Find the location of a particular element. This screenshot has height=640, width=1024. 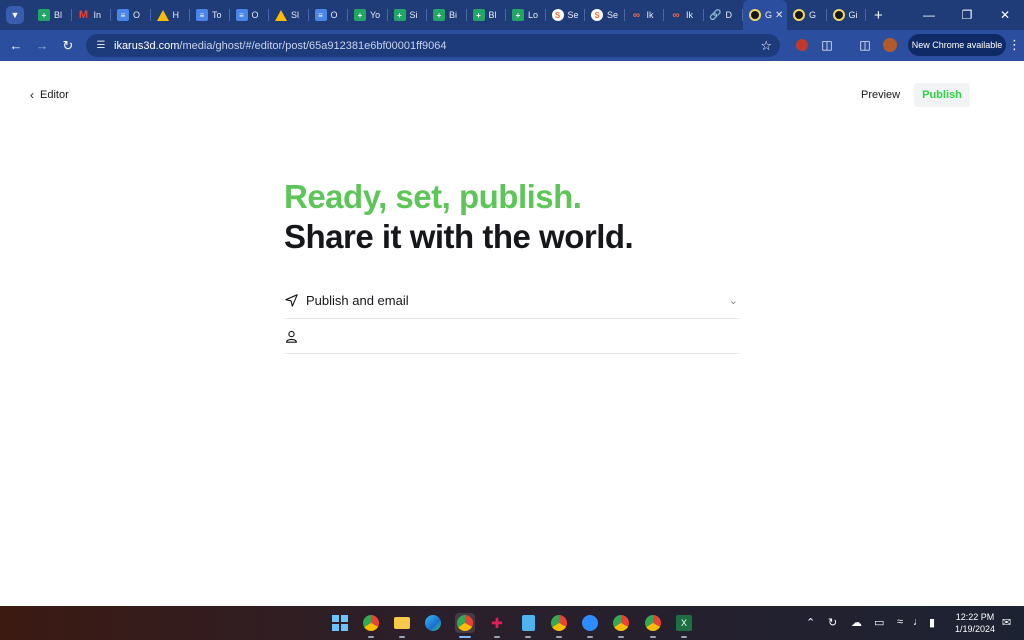

reload-icon: ↻ is located at coordinates (68, 46).